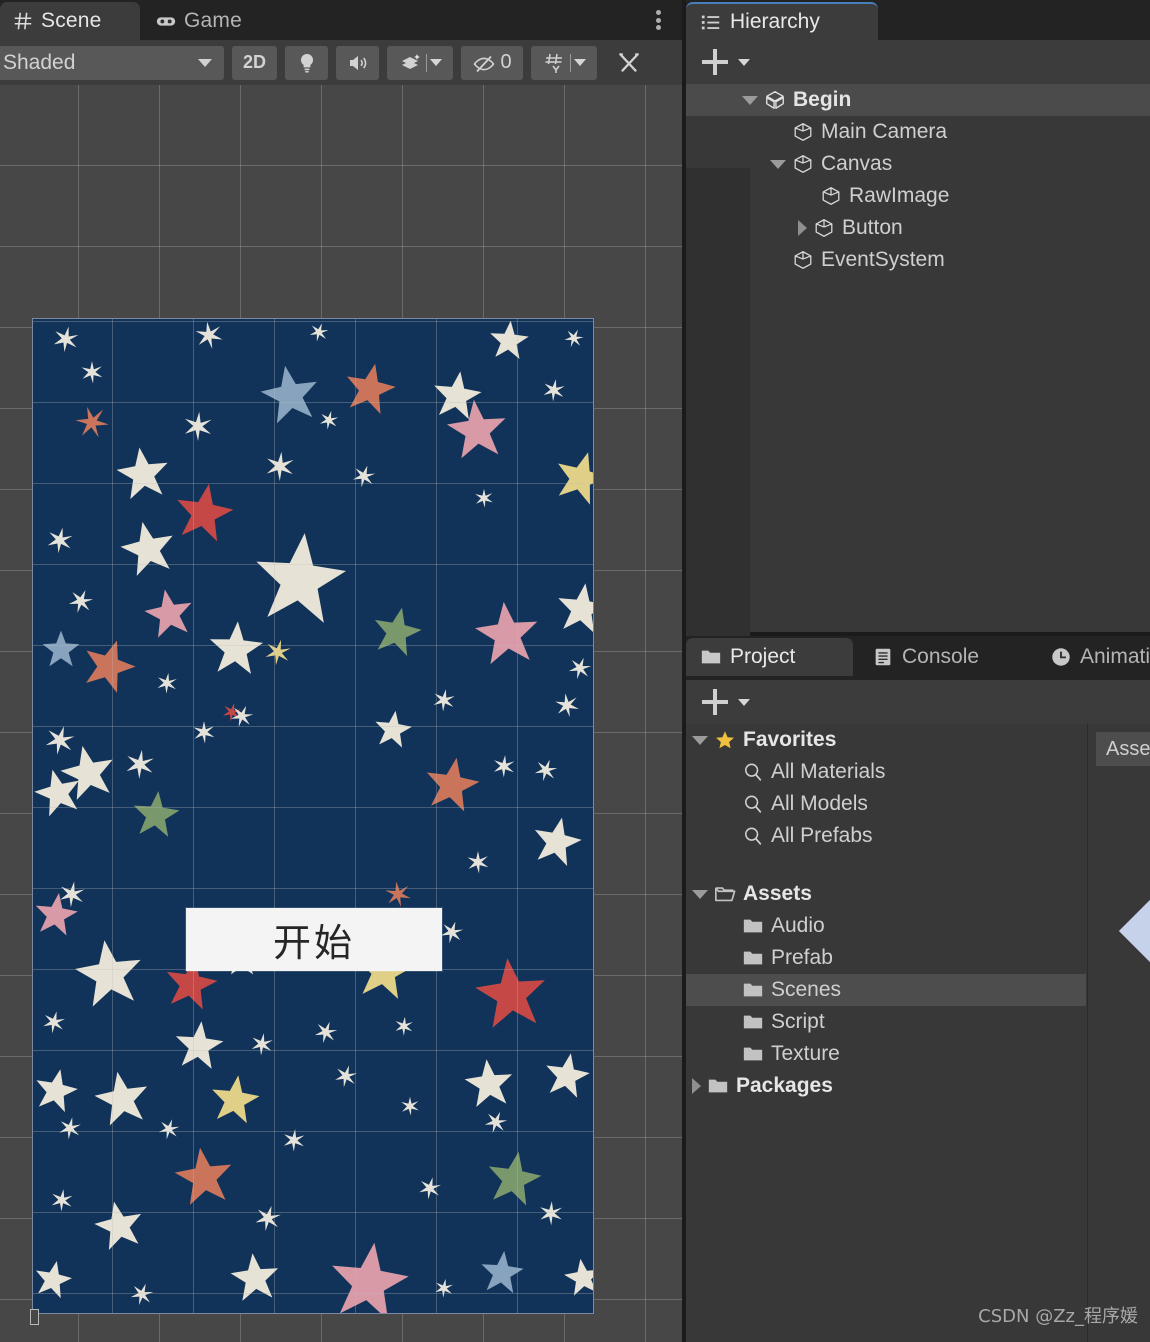  What do you see at coordinates (775, 21) in the screenshot?
I see `tab-hierarchy-label: Hierarchy` at bounding box center [775, 21].